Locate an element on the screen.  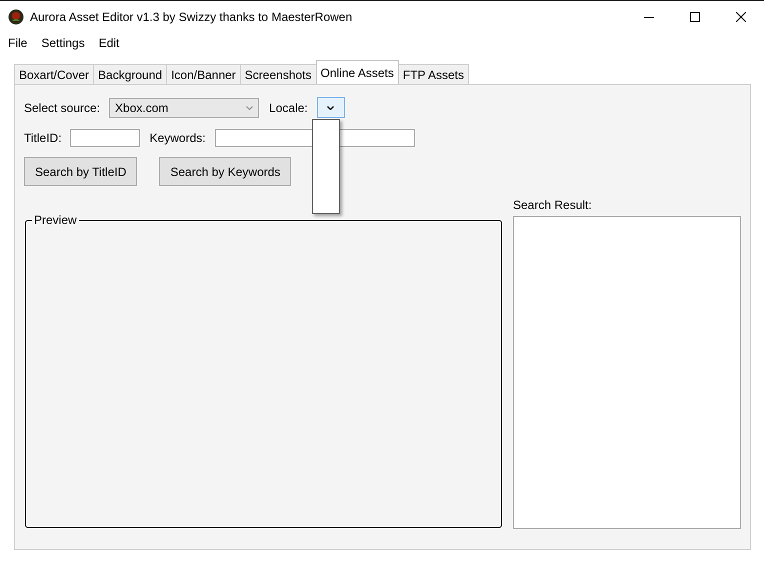
menu-item: File is located at coordinates (18, 43).